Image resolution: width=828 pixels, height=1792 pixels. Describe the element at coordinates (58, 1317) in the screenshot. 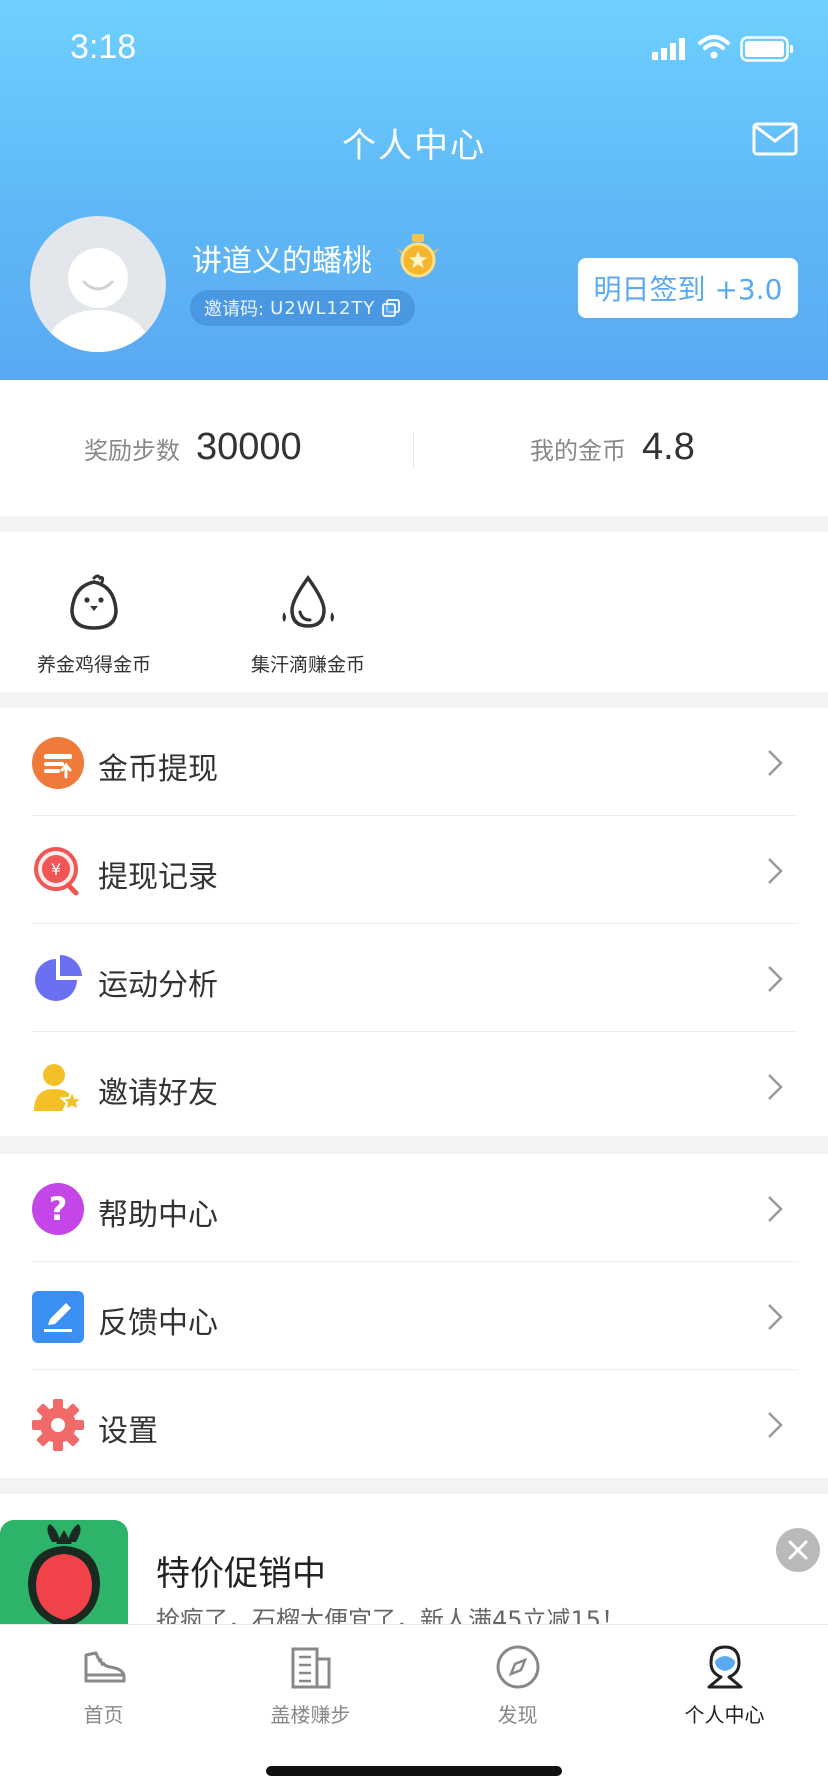

I see `feedback-icon` at that location.